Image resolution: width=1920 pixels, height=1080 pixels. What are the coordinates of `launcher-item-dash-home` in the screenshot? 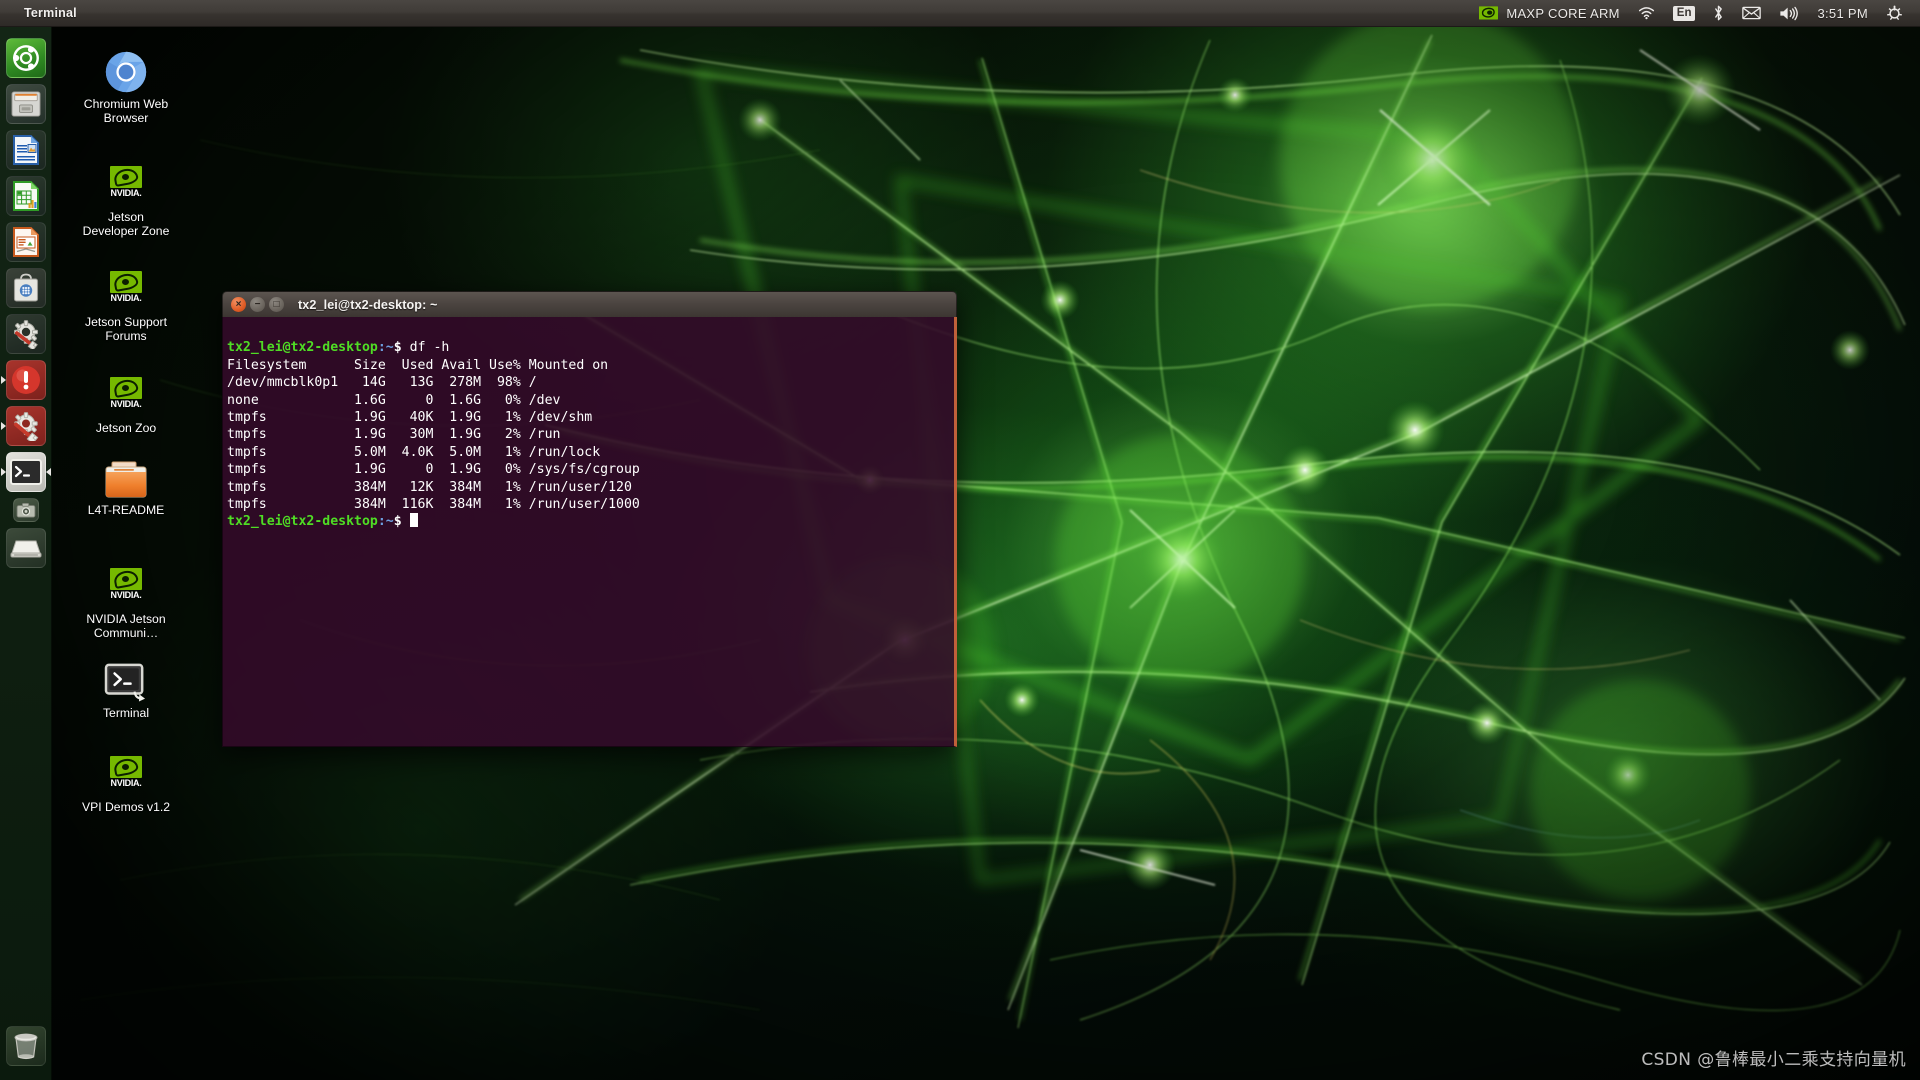 It's located at (25, 58).